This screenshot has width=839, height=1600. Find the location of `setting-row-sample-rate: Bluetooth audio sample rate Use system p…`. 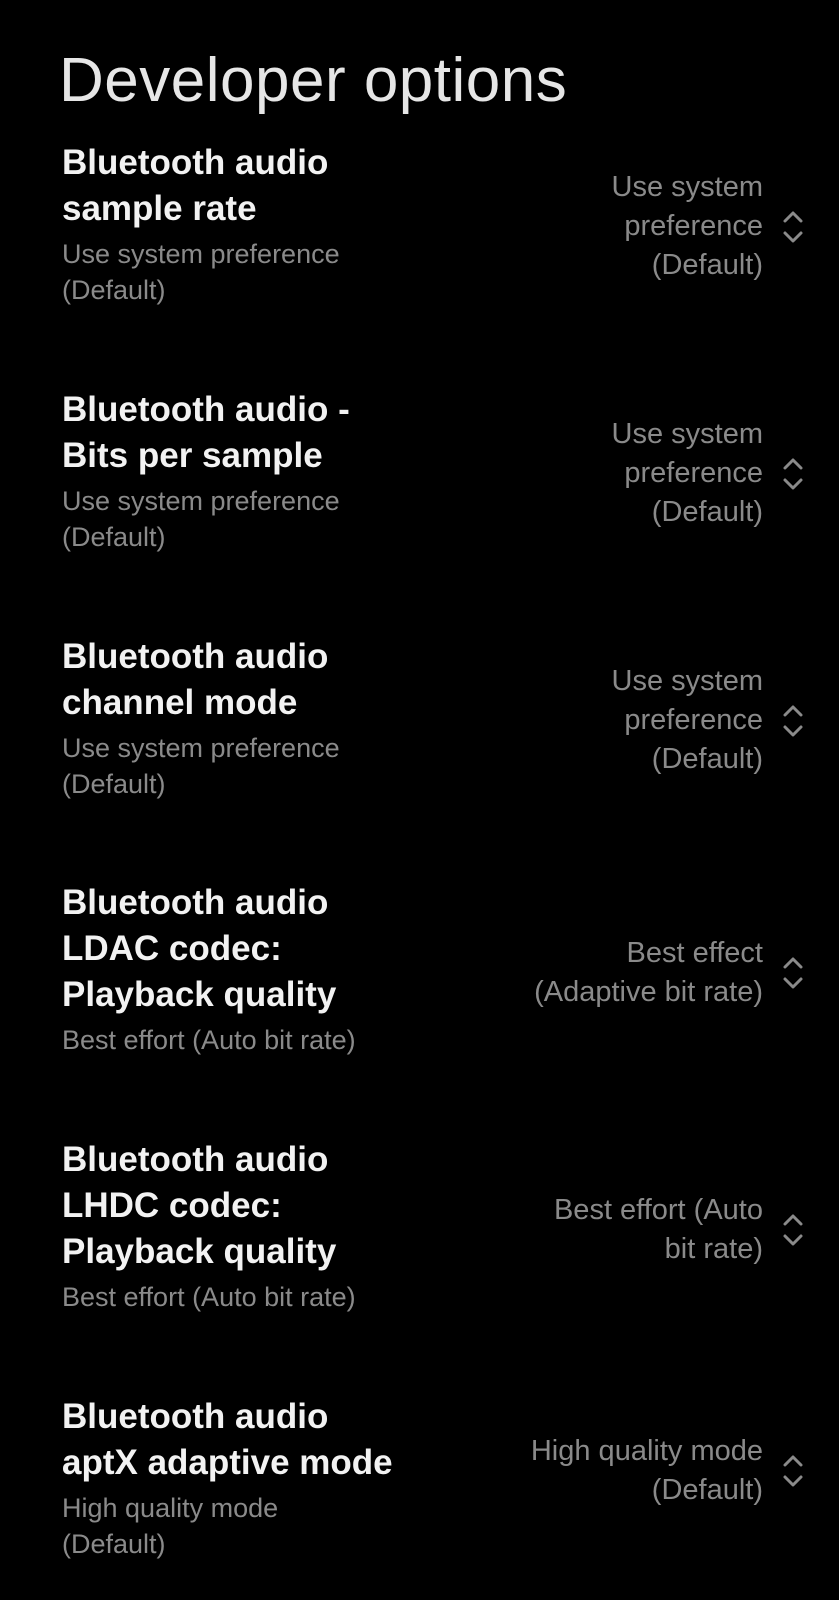

setting-row-sample-rate: Bluetooth audio sample rate Use system p… is located at coordinates (419, 240).